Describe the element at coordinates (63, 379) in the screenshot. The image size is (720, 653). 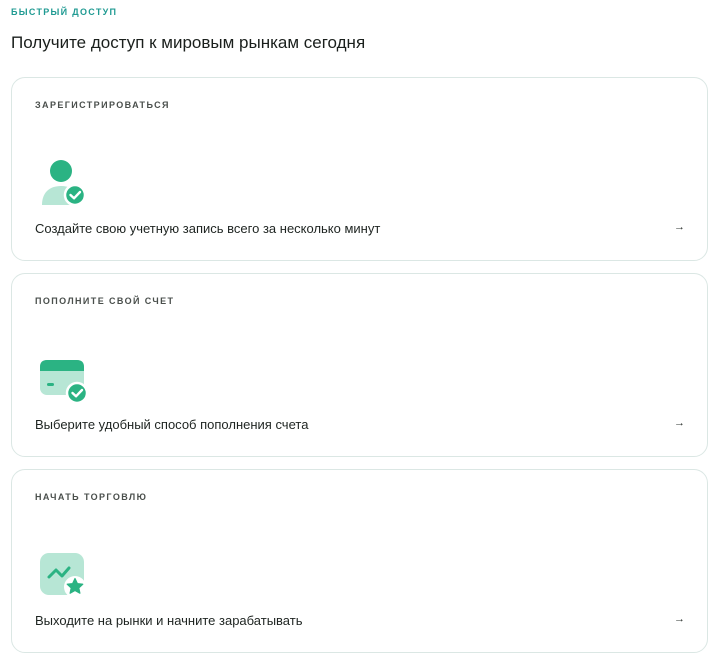
I see `card-check-icon` at that location.